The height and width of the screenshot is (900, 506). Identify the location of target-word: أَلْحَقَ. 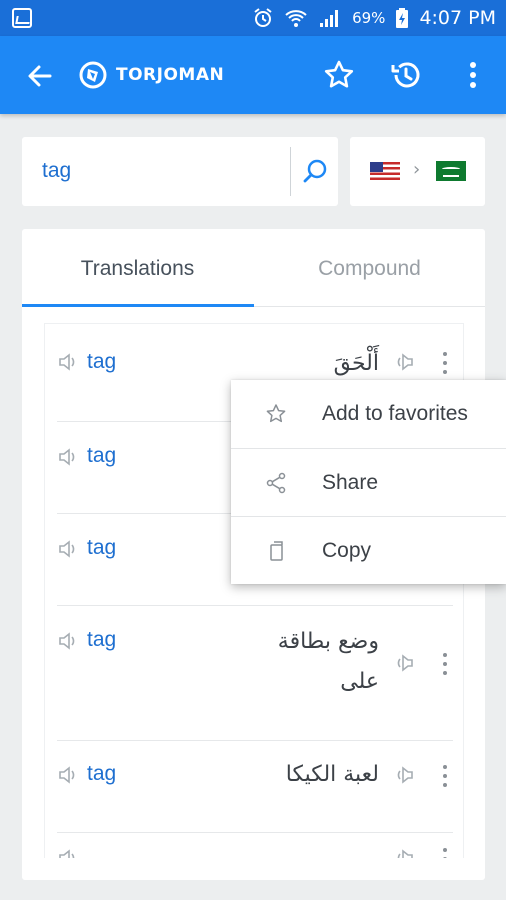
(356, 363).